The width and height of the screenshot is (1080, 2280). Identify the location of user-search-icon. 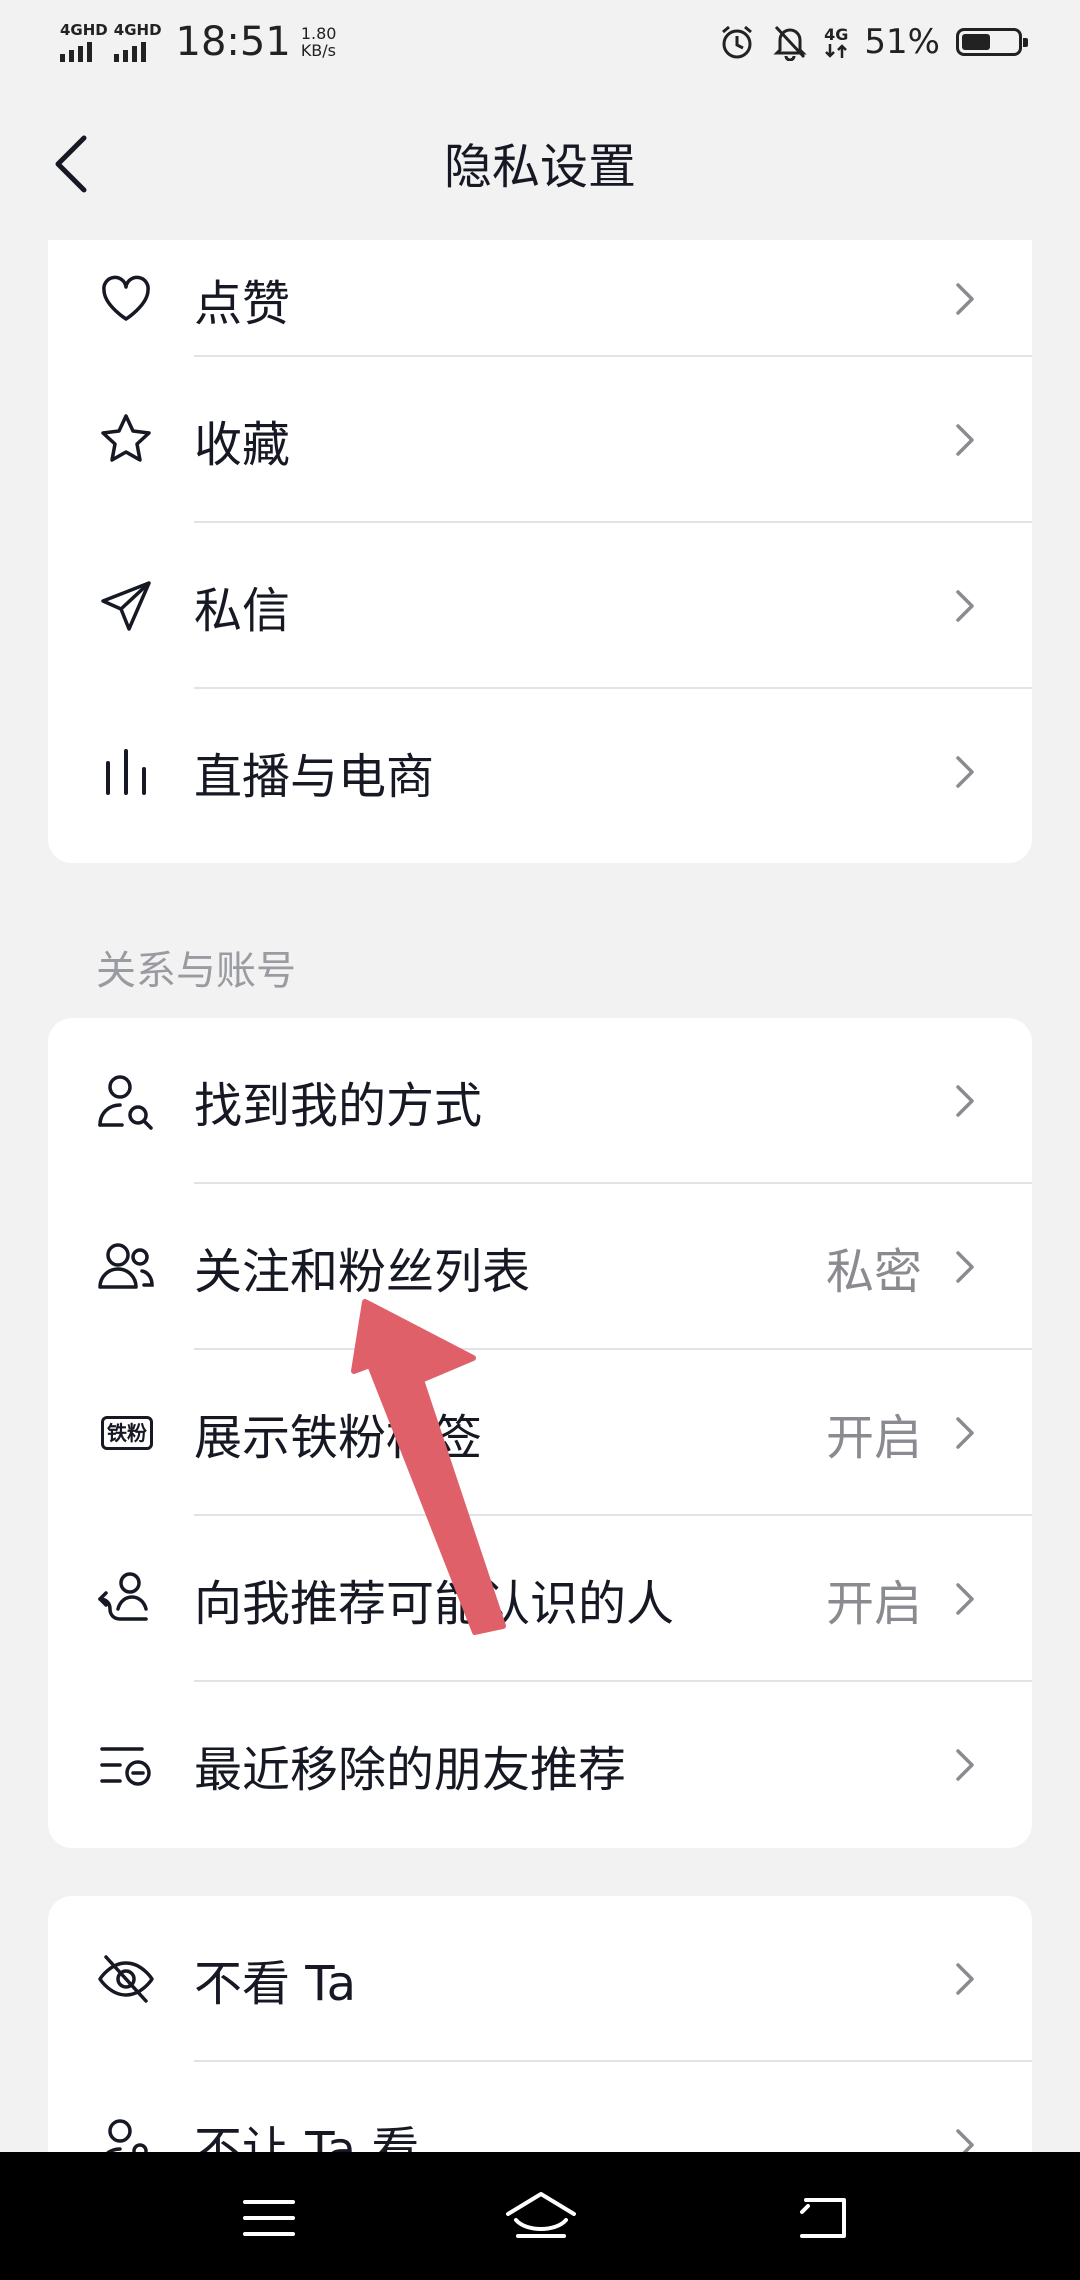
(126, 1101).